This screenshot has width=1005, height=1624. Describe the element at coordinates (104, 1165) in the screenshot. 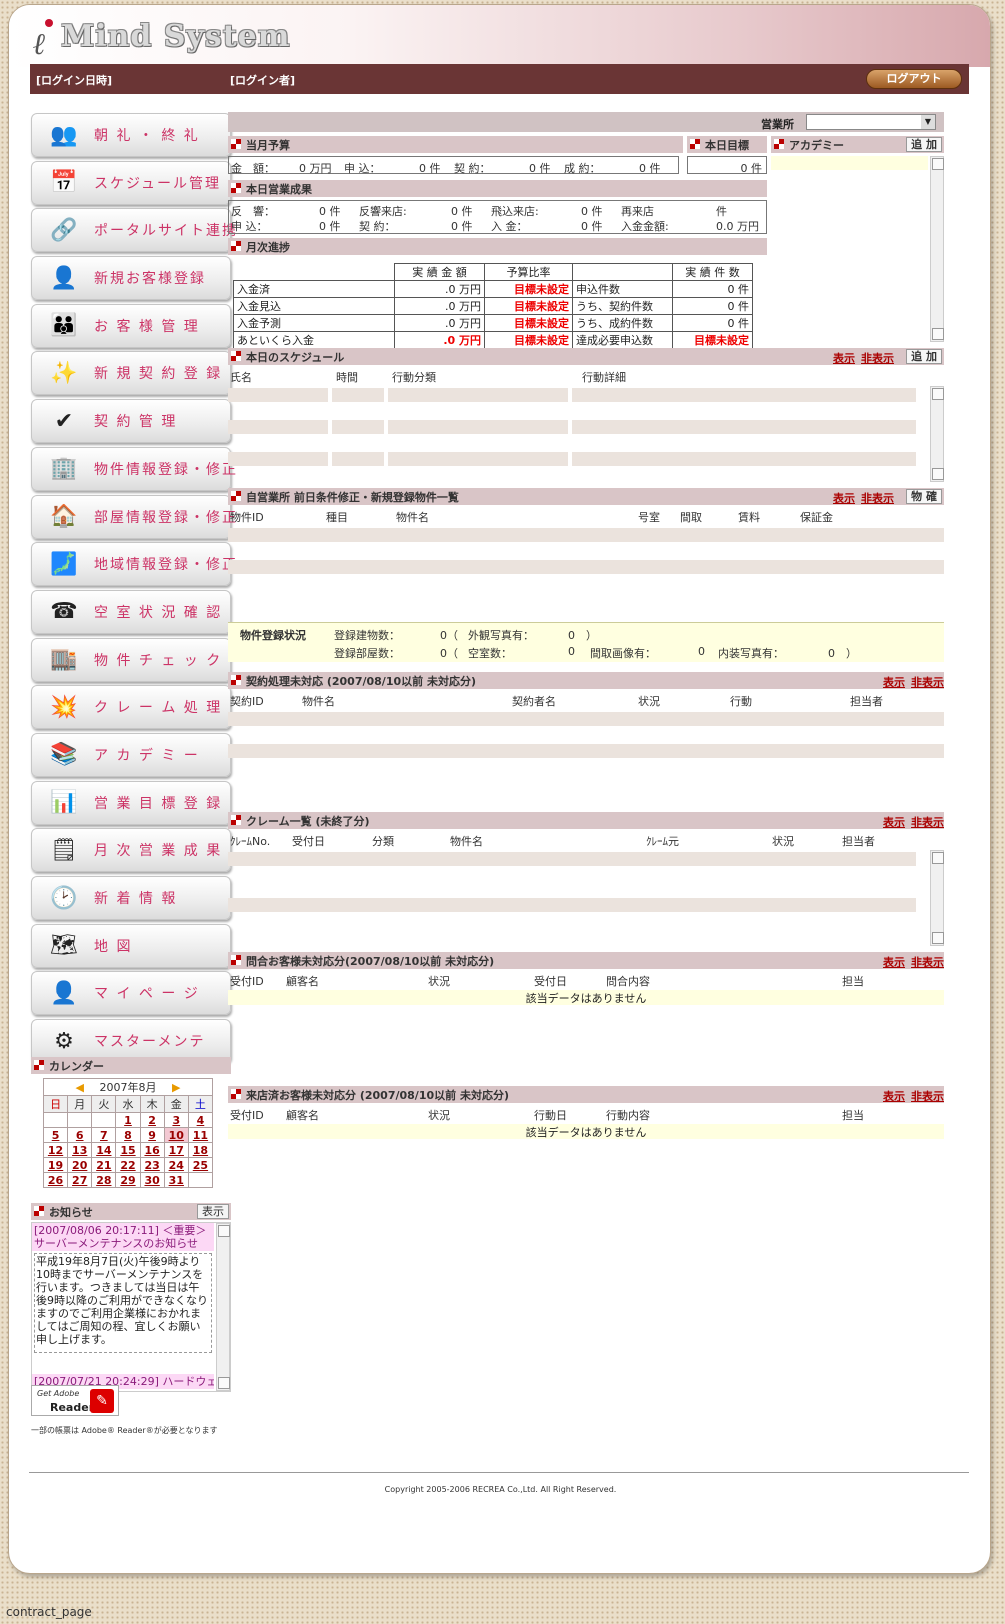

I see `calendar-day: 21` at that location.